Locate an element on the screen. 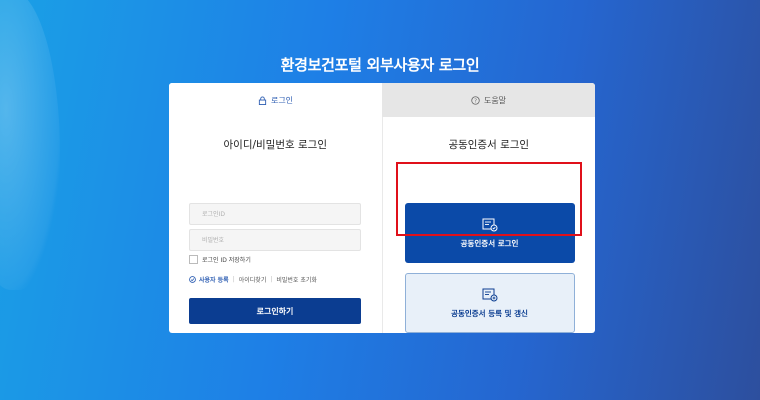 The height and width of the screenshot is (400, 760). login-submit-button: 로그인하기 is located at coordinates (275, 311).